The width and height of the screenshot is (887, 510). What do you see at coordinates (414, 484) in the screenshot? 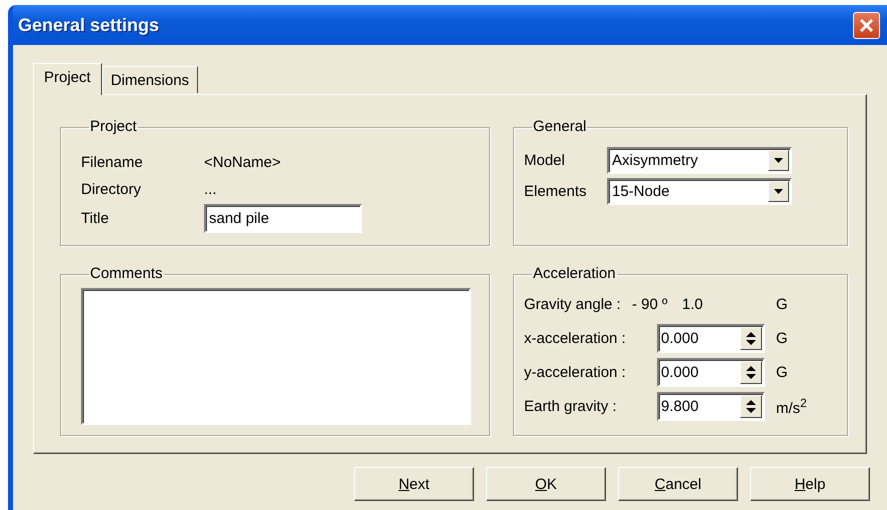
I see `dialog-button: Next` at bounding box center [414, 484].